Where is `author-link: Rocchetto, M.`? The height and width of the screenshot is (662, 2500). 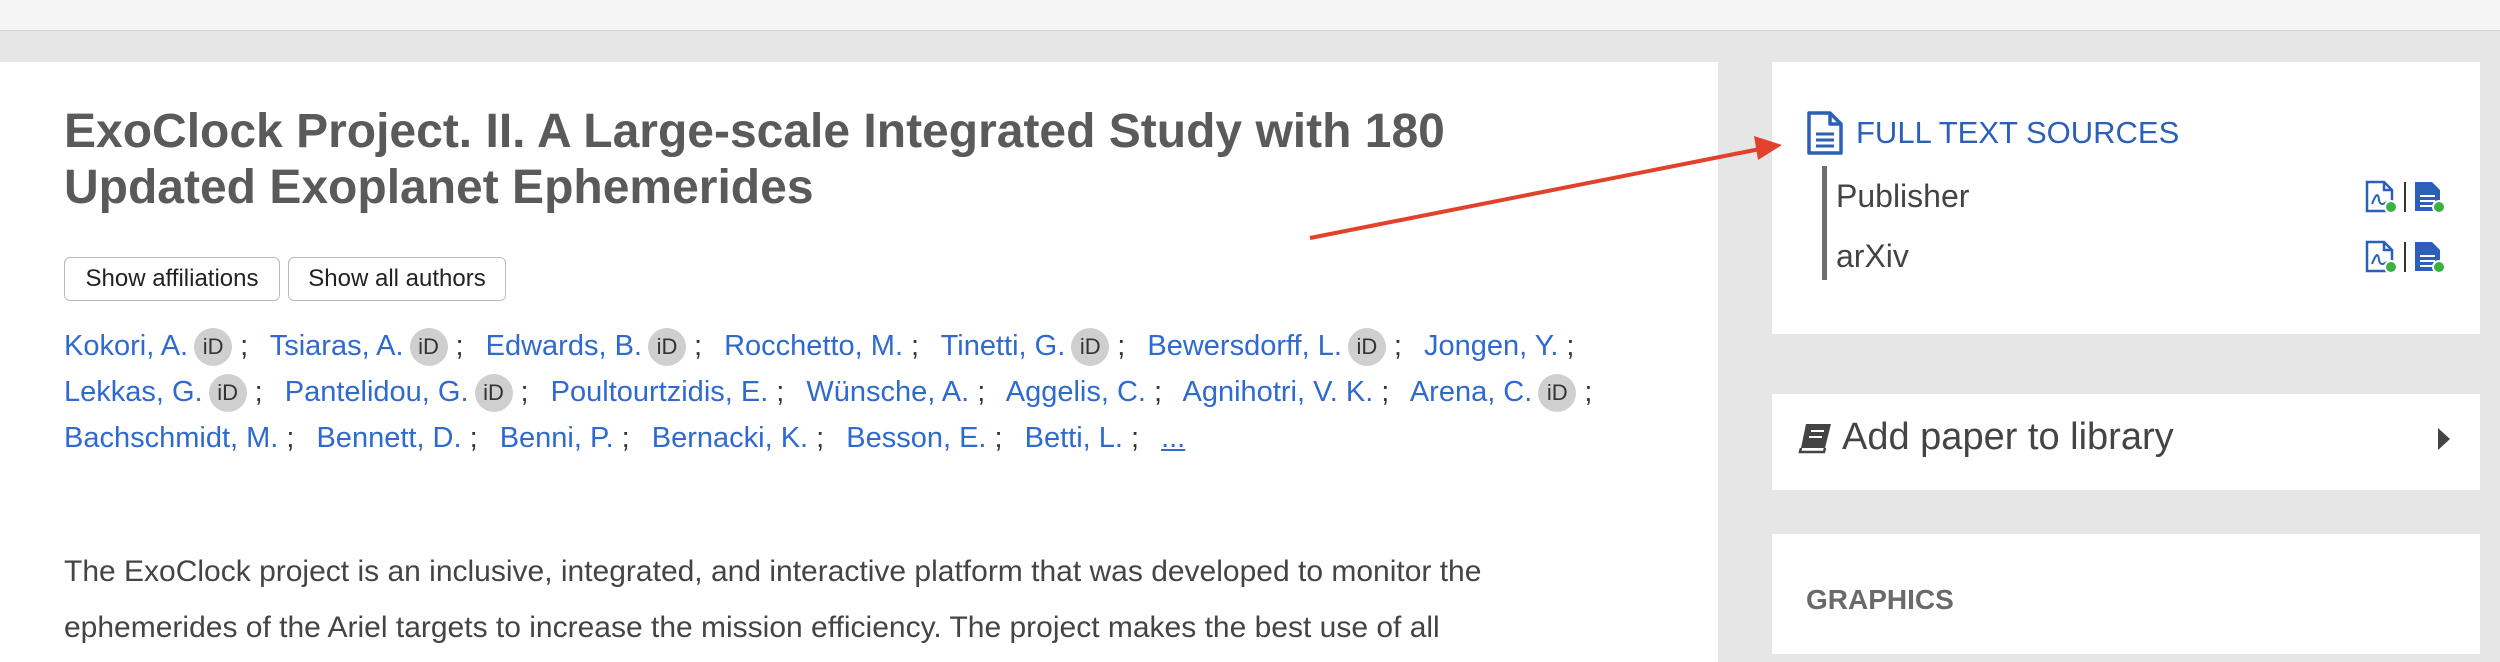
author-link: Rocchetto, M. is located at coordinates (813, 346).